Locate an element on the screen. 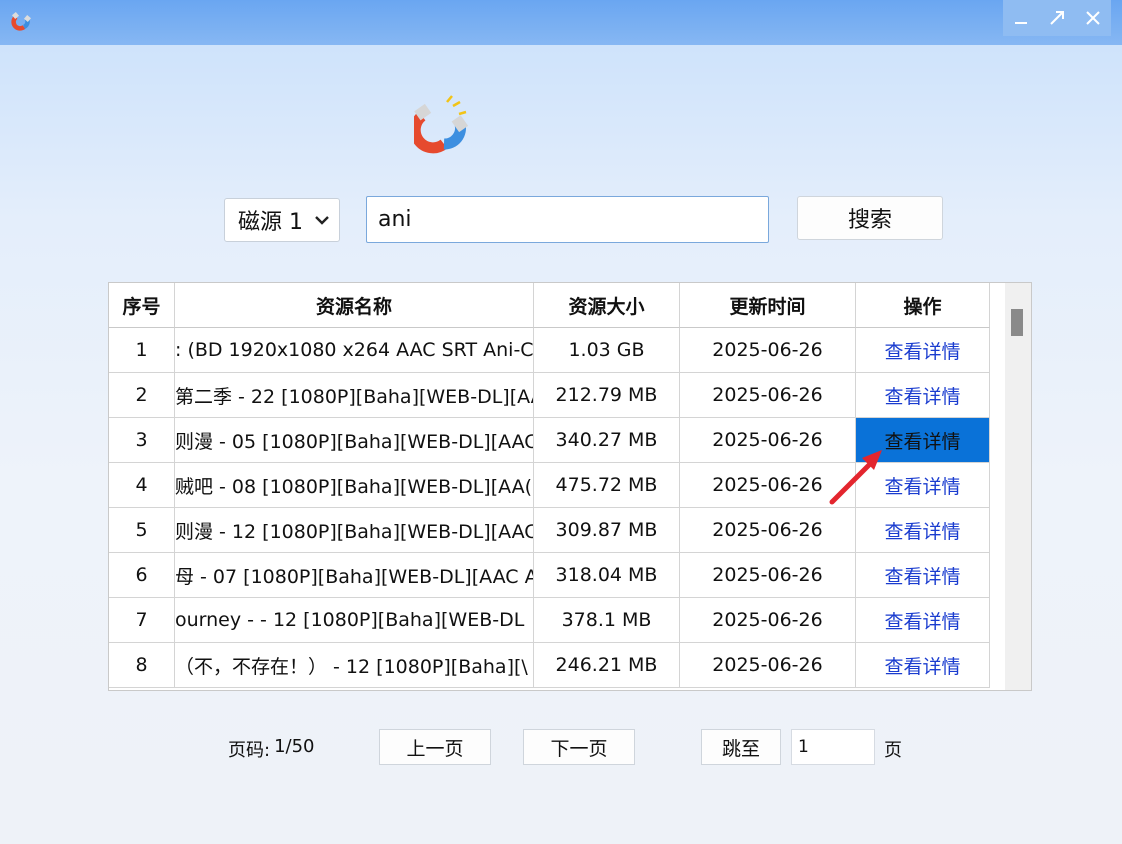 This screenshot has width=1122, height=844. page-indicator: 页码: 1/50 is located at coordinates (271, 749).